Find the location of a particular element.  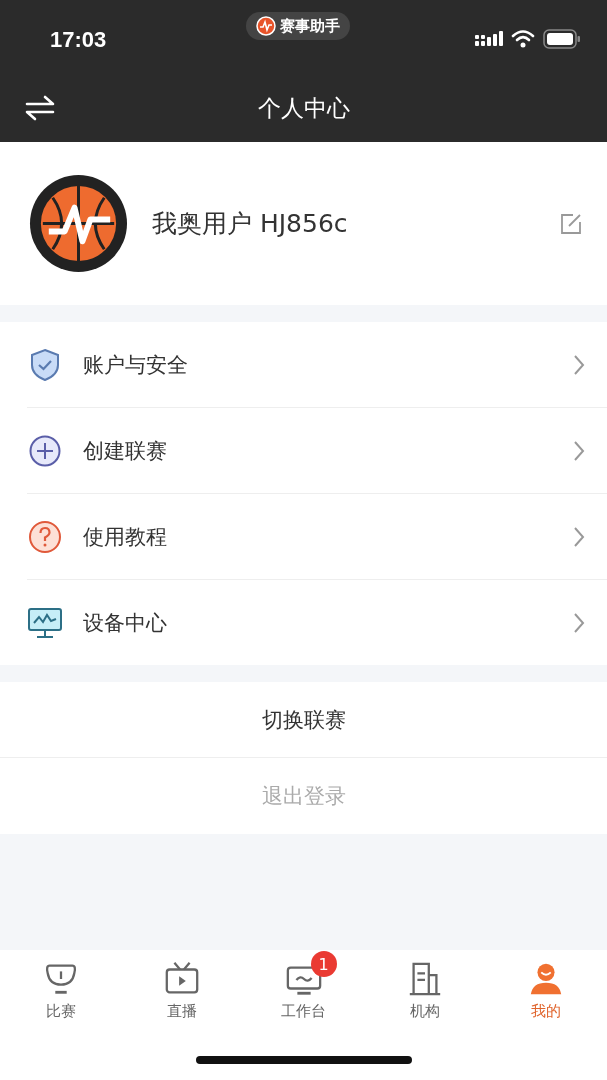

tab-item: 1 工作台 is located at coordinates (303, 995).